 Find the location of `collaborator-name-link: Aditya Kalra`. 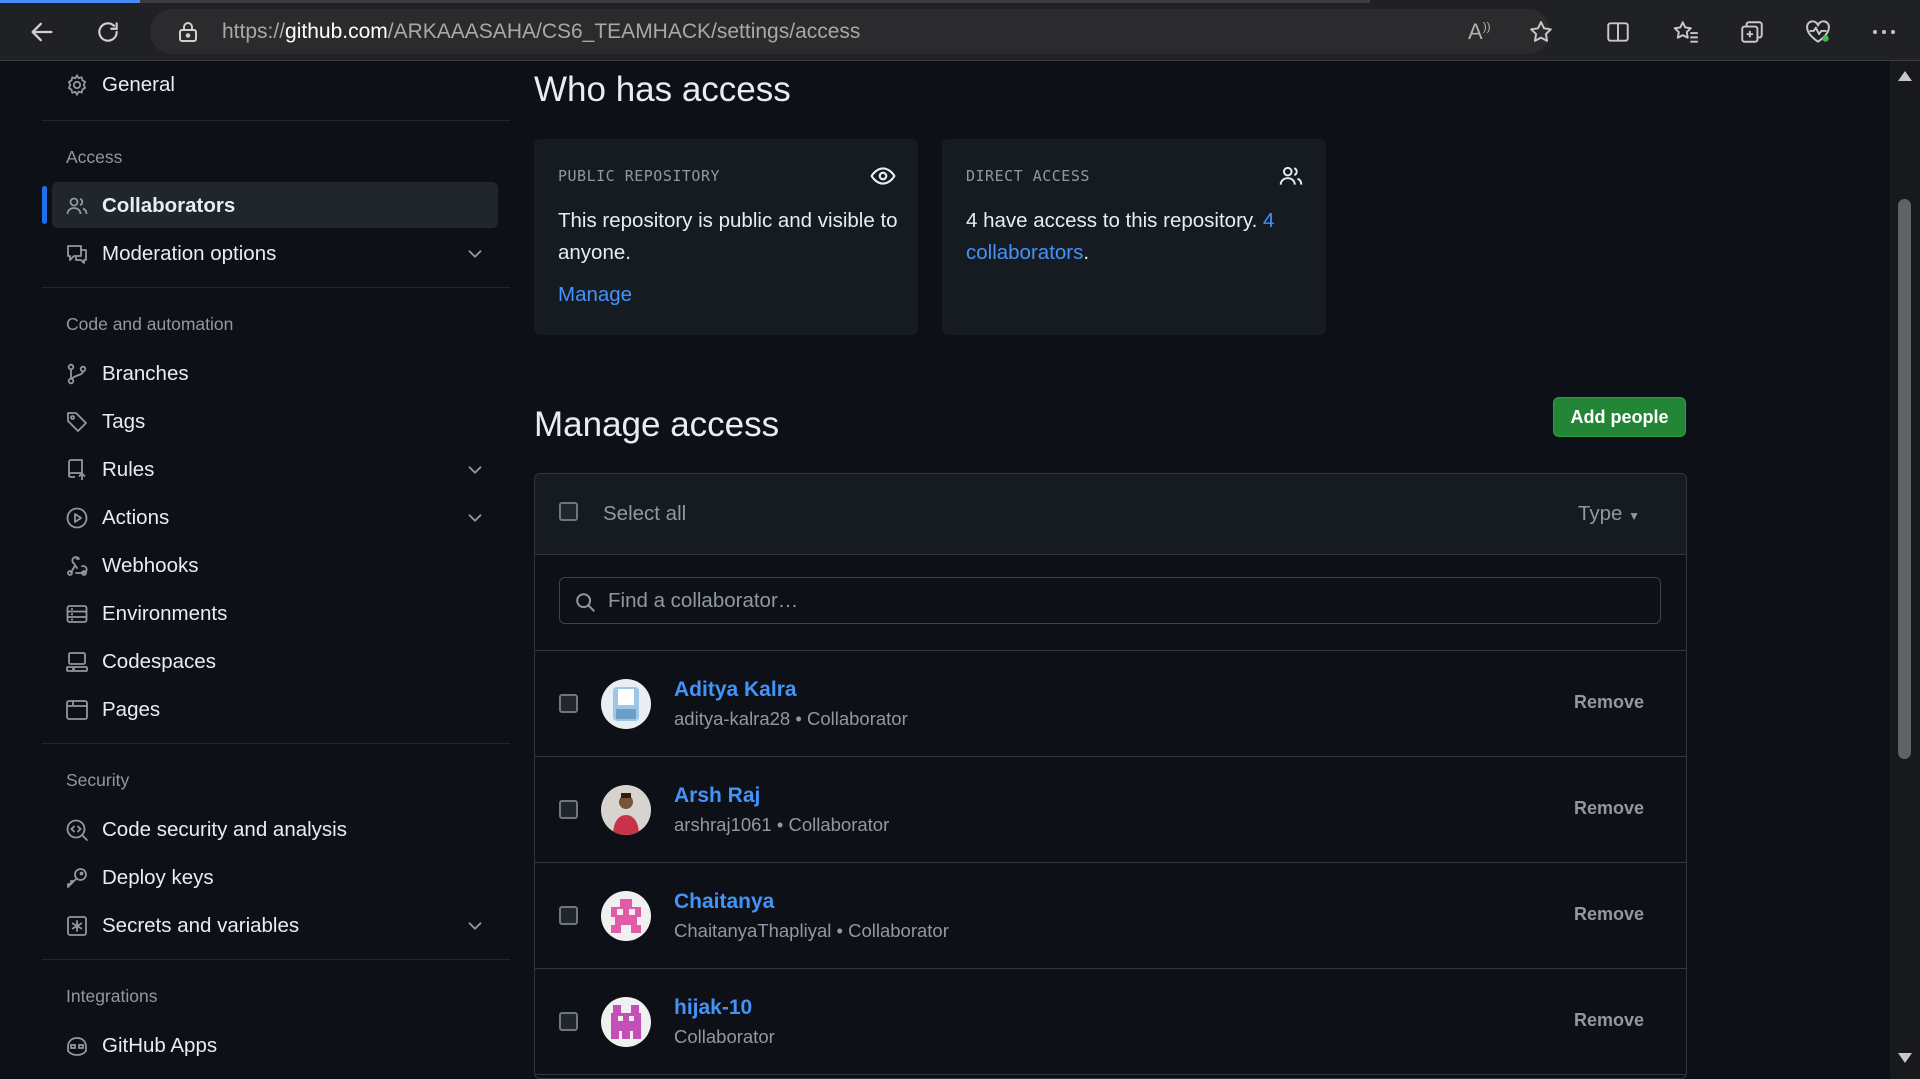

collaborator-name-link: Aditya Kalra is located at coordinates (735, 690).